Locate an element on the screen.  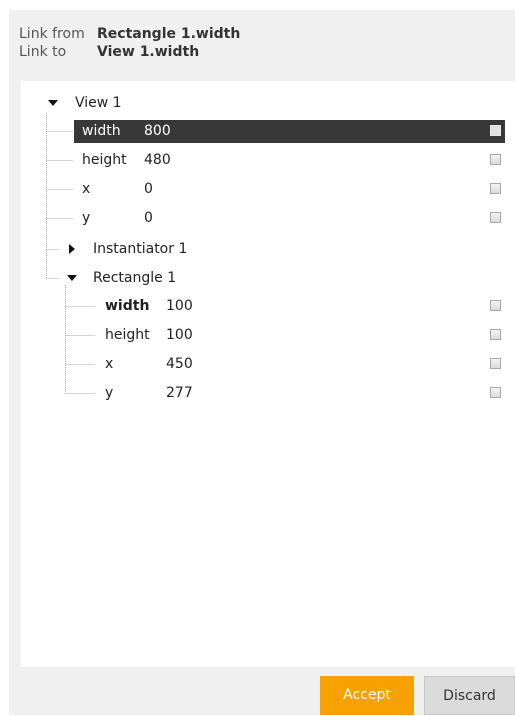
property-row-rectangle-y: y 277 is located at coordinates (300, 393).